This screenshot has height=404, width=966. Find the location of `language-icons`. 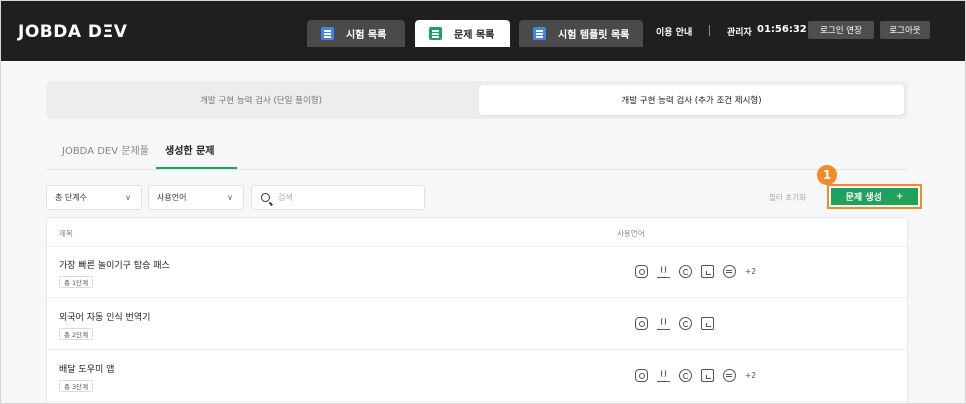

language-icons is located at coordinates (674, 323).